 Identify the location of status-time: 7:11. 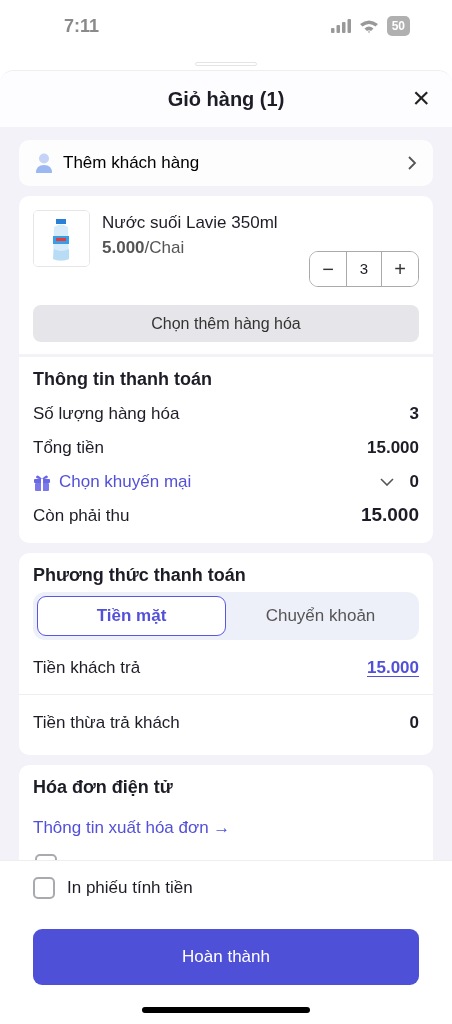
(82, 26).